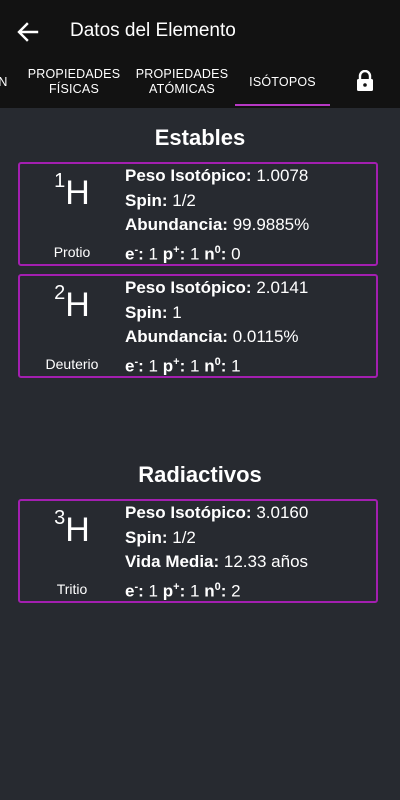 The width and height of the screenshot is (400, 800). I want to click on lock-button, so click(365, 80).